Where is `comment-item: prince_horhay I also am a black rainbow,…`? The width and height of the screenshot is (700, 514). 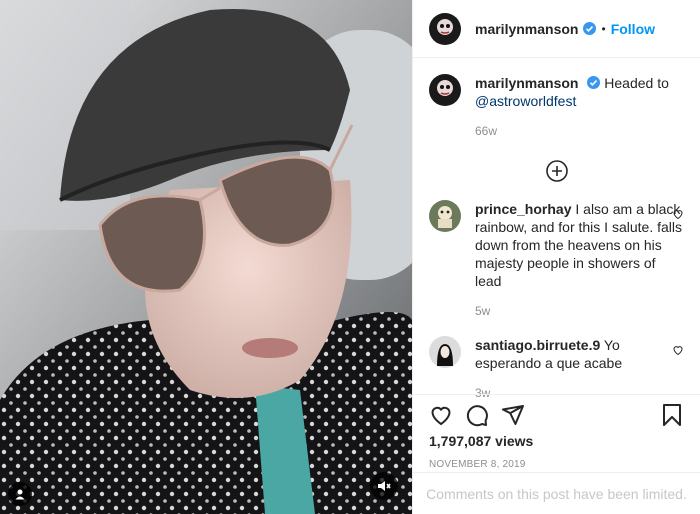 comment-item: prince_horhay I also am a black rainbow,… is located at coordinates (556, 260).